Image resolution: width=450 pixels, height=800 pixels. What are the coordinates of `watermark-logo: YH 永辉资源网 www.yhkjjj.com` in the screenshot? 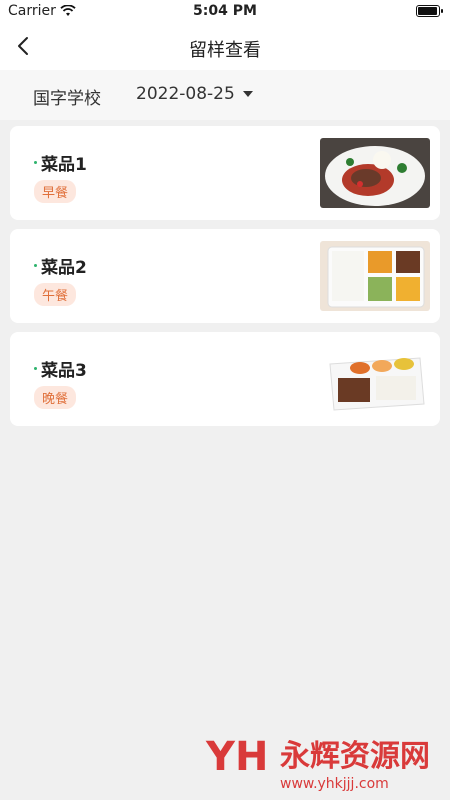 It's located at (317, 763).